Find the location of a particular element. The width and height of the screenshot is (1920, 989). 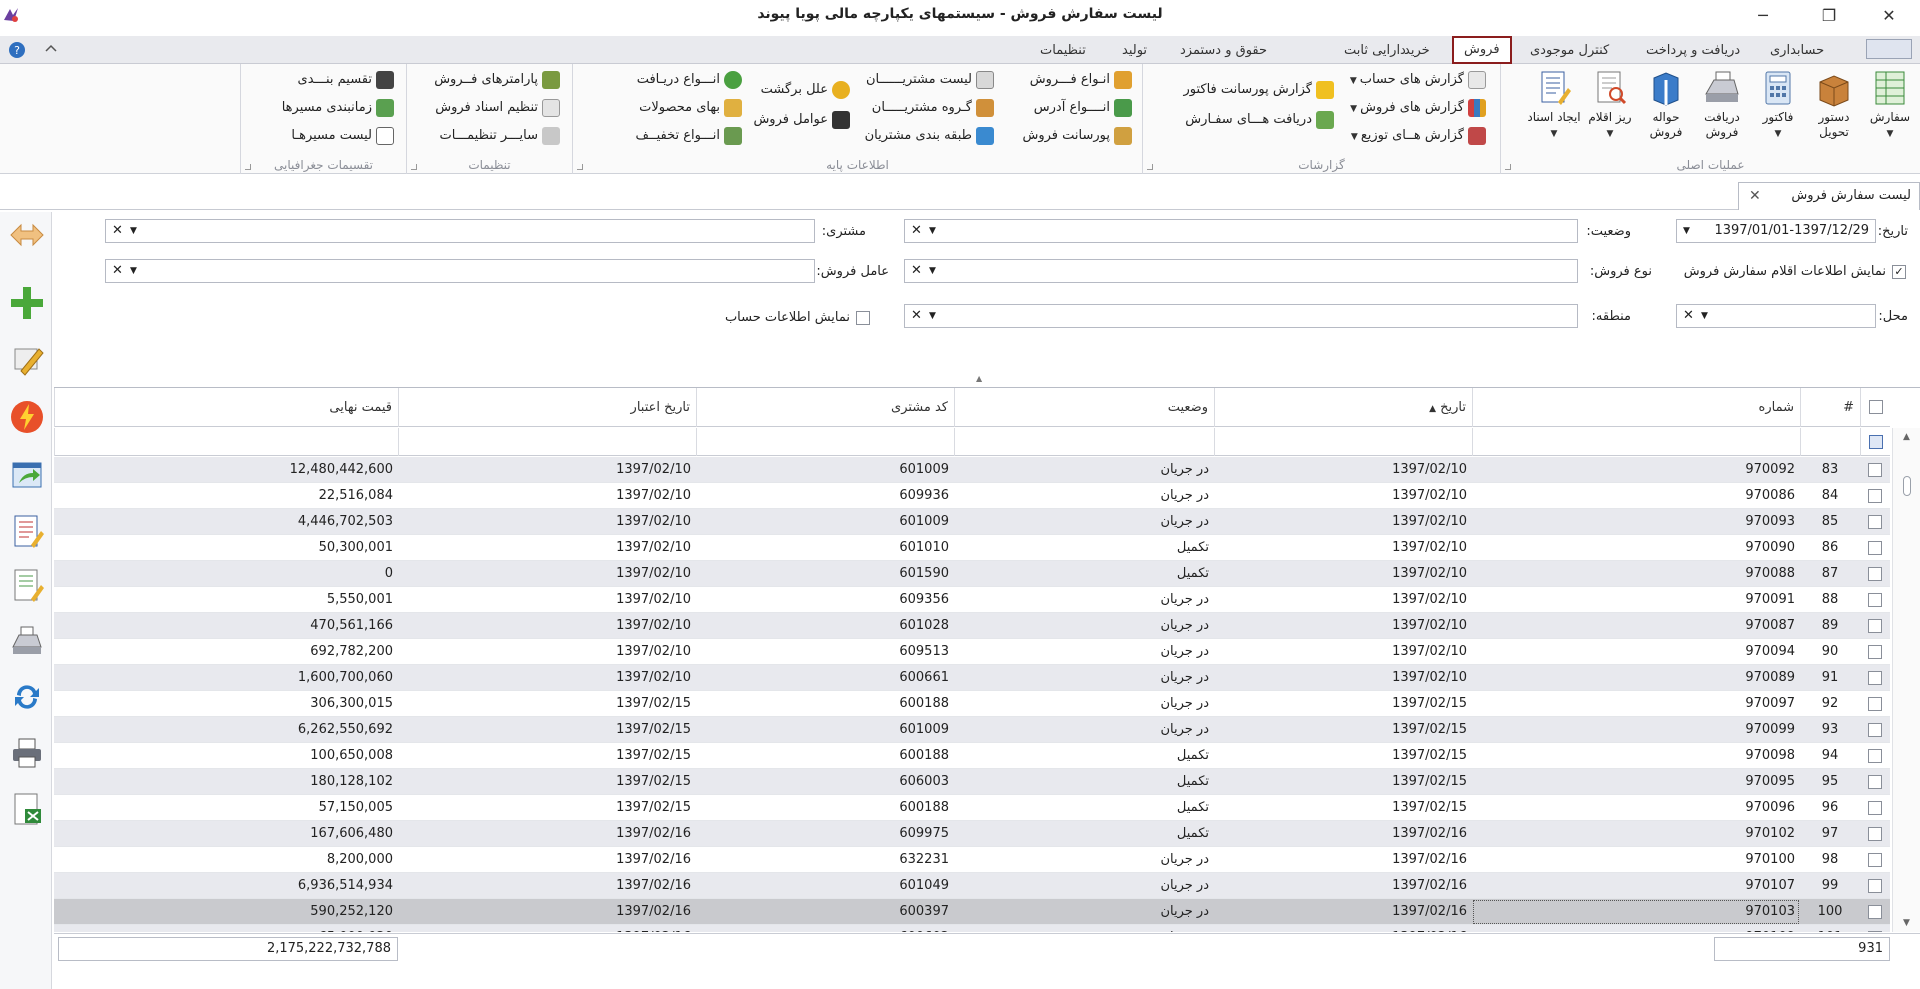

invoice-commission-report-button: گزارش پورسانت فاکتور is located at coordinates (1258, 90).